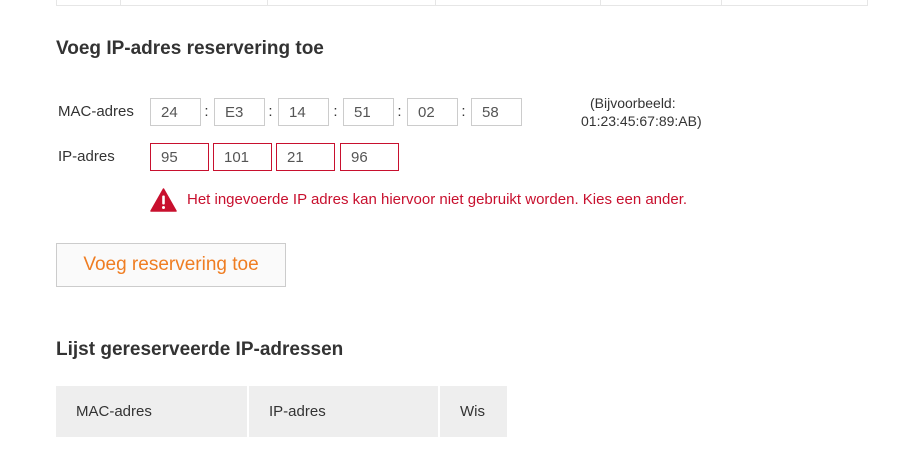 This screenshot has height=461, width=916. What do you see at coordinates (344, 411) in the screenshot?
I see `column-header-ip: IP-adres` at bounding box center [344, 411].